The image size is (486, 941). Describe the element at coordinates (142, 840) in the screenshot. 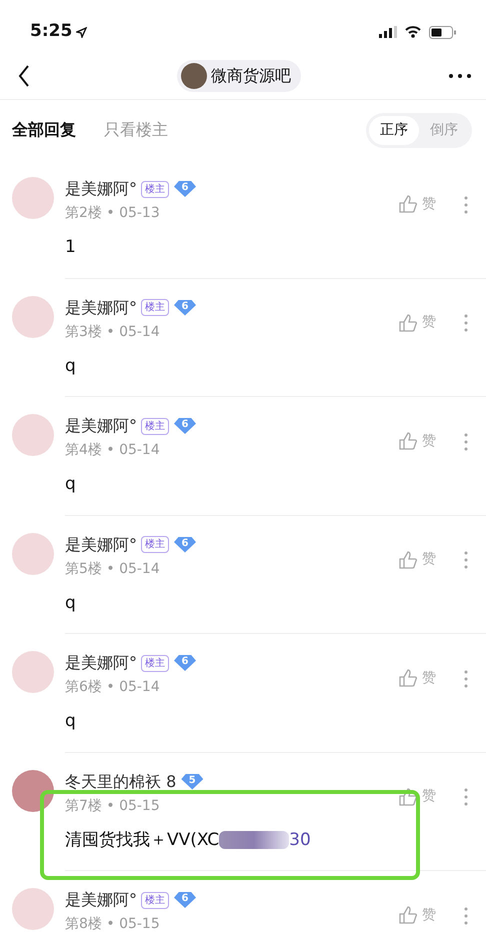

I see `post-content: 清囤货找我＋VV(XC` at that location.